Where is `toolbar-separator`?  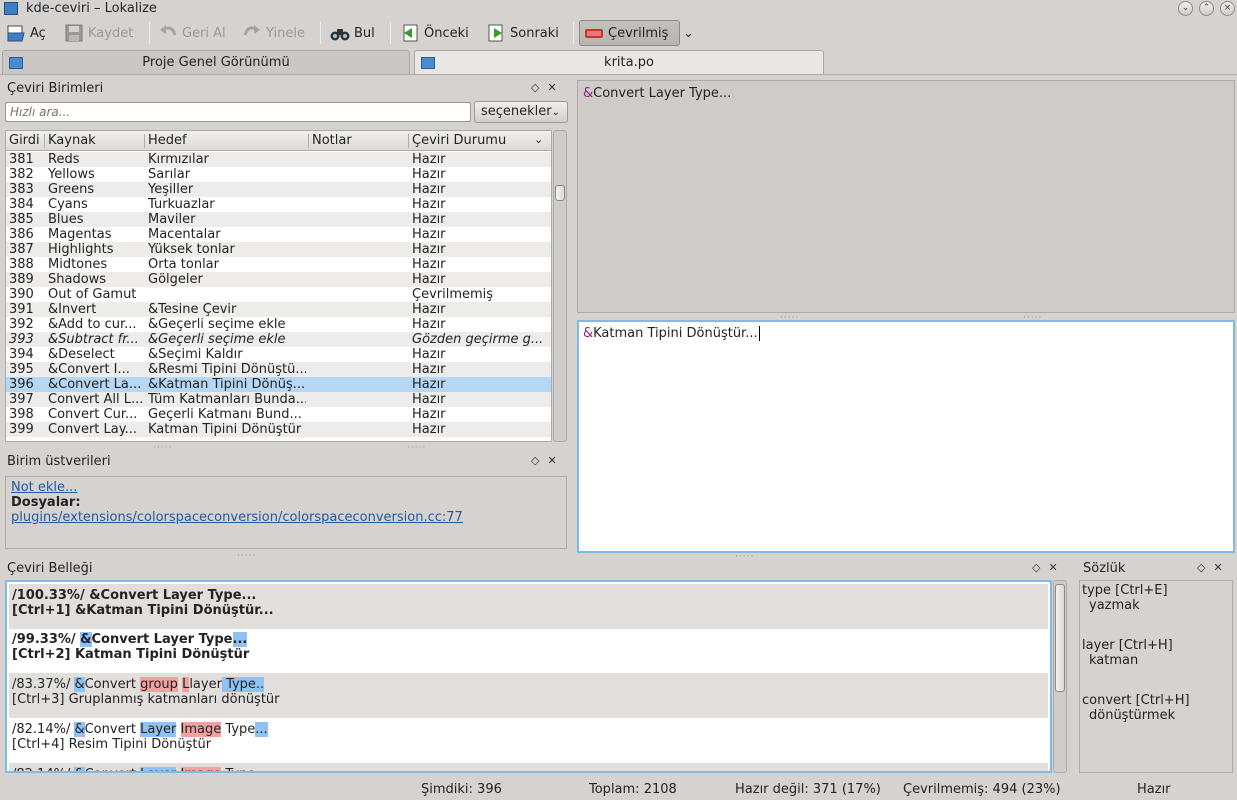 toolbar-separator is located at coordinates (320, 33).